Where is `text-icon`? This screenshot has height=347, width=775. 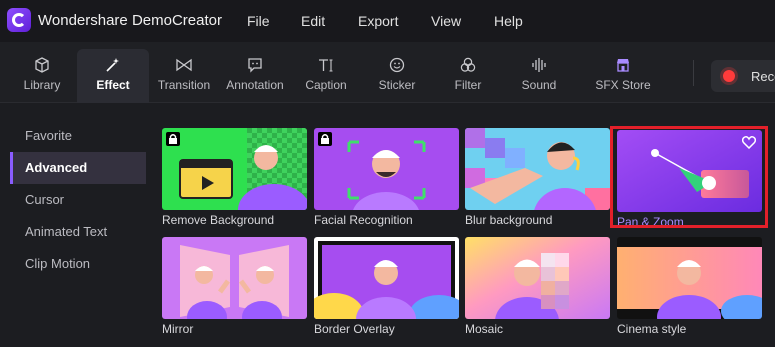
text-icon is located at coordinates (326, 65).